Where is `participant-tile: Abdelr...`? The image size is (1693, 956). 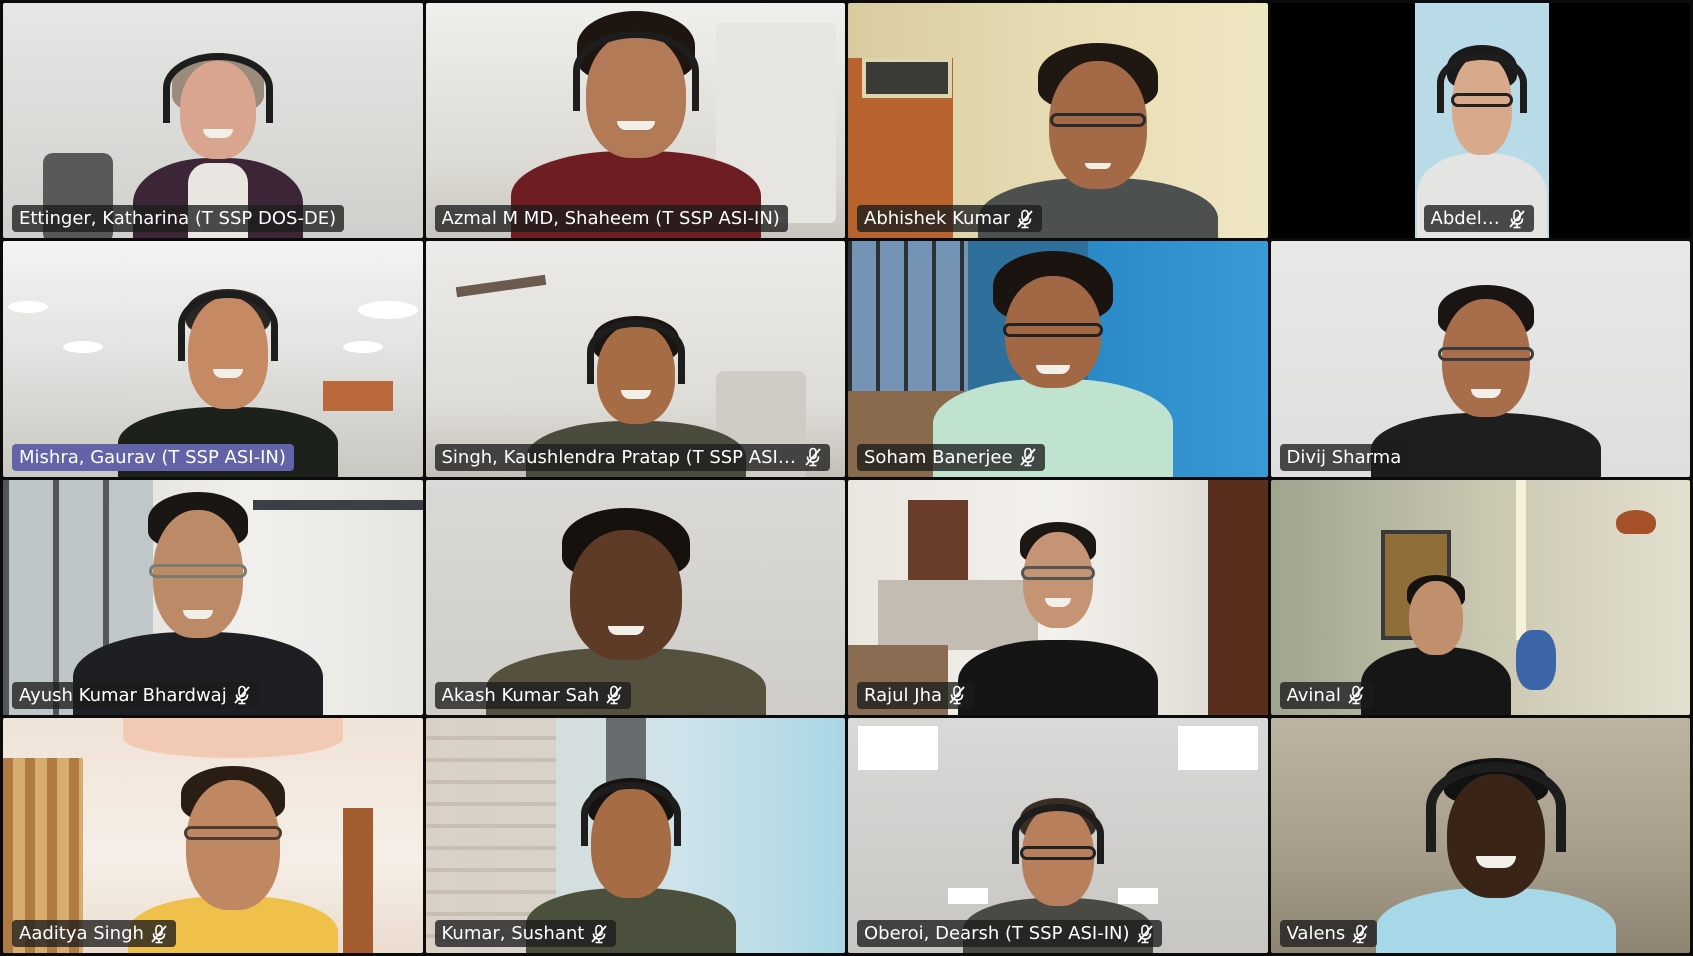
participant-tile: Abdelr... is located at coordinates (1480, 121).